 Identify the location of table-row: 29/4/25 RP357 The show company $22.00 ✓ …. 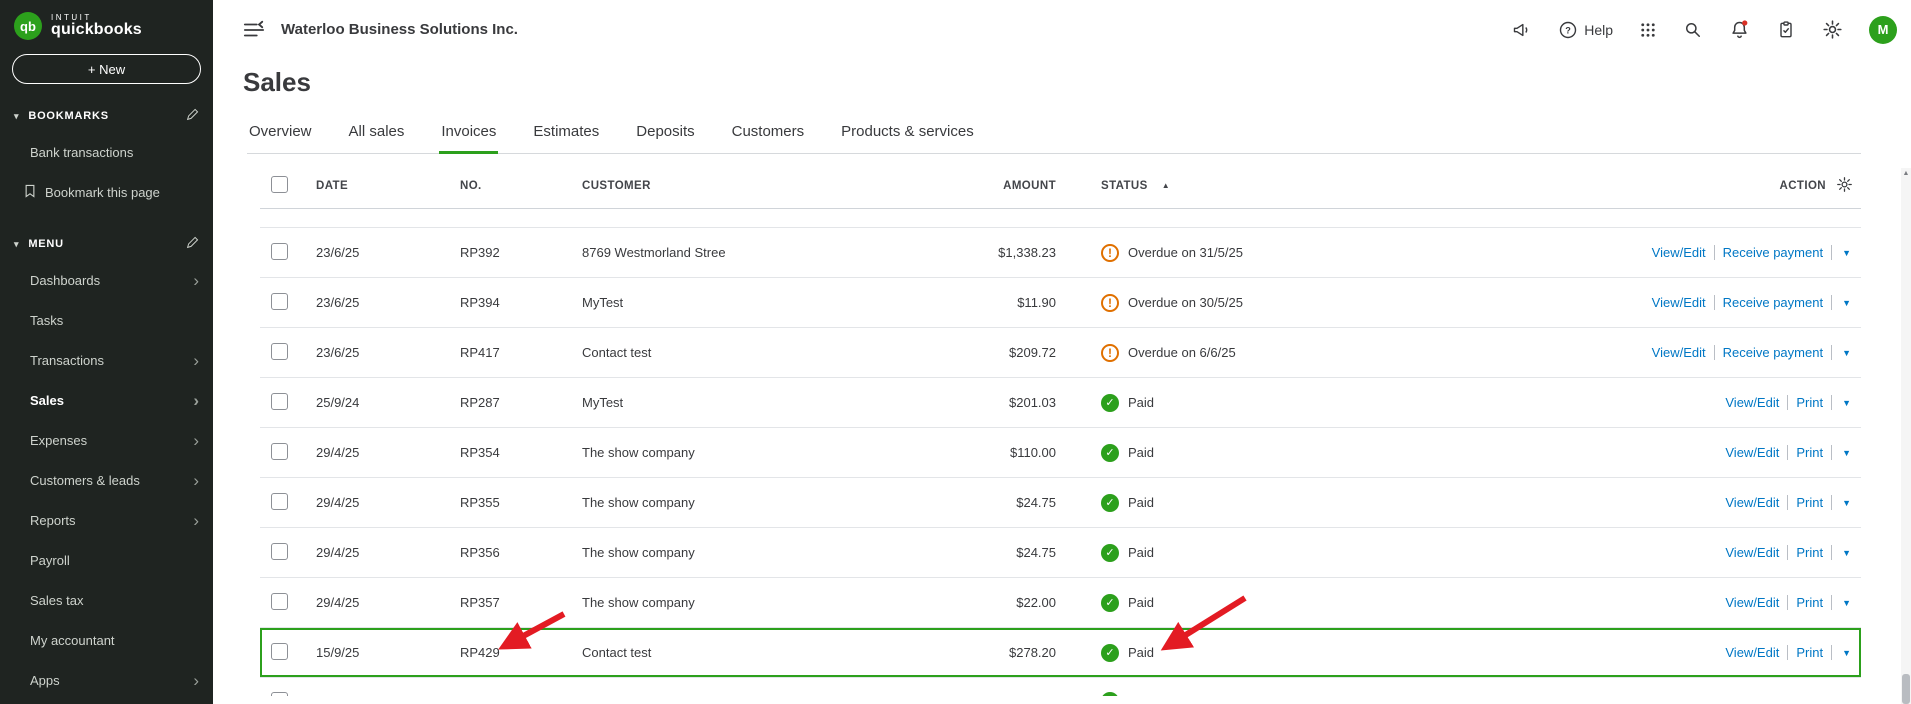
(1060, 603).